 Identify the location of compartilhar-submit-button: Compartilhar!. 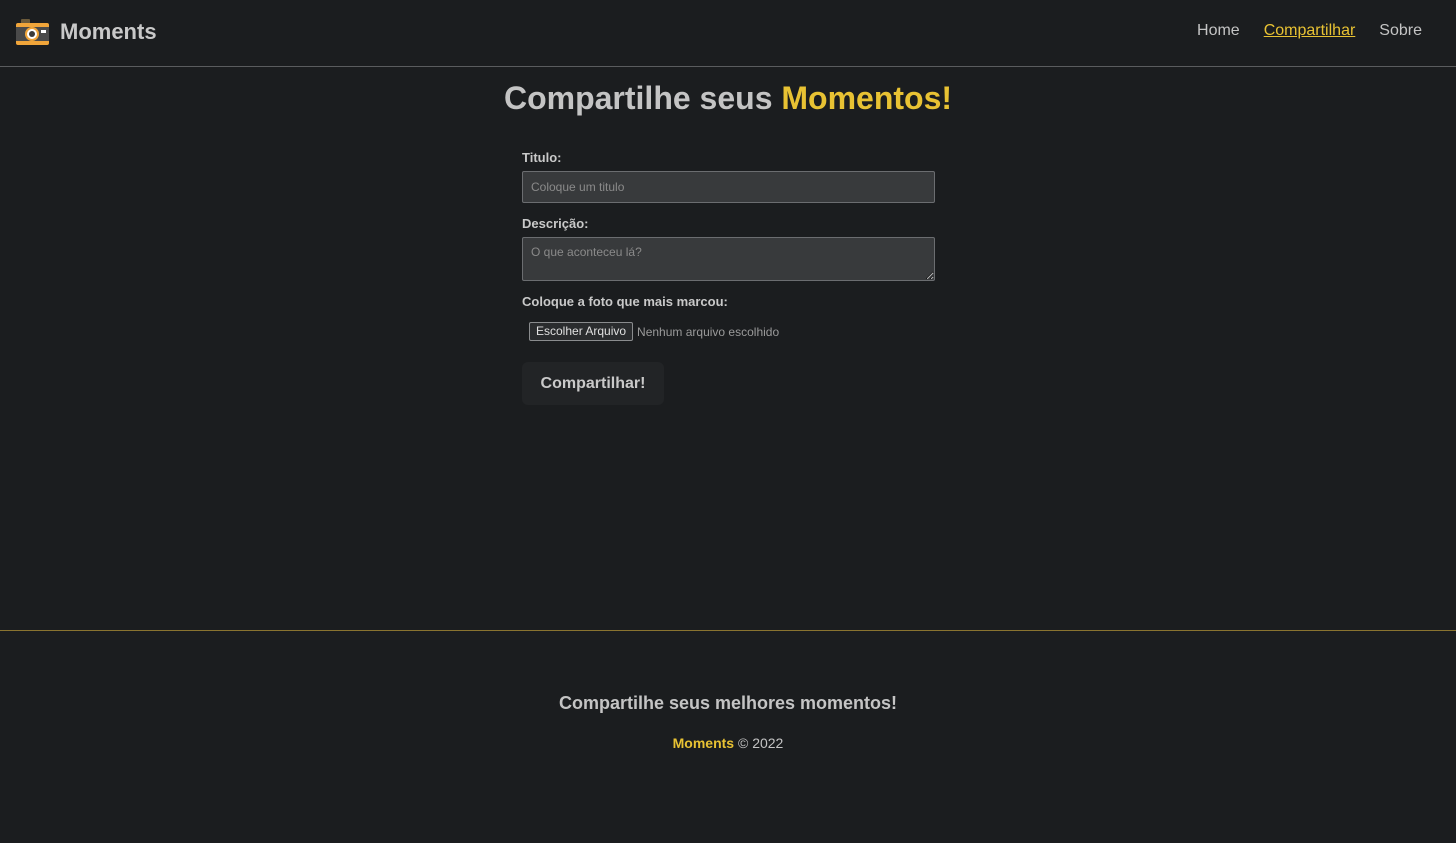
(593, 383).